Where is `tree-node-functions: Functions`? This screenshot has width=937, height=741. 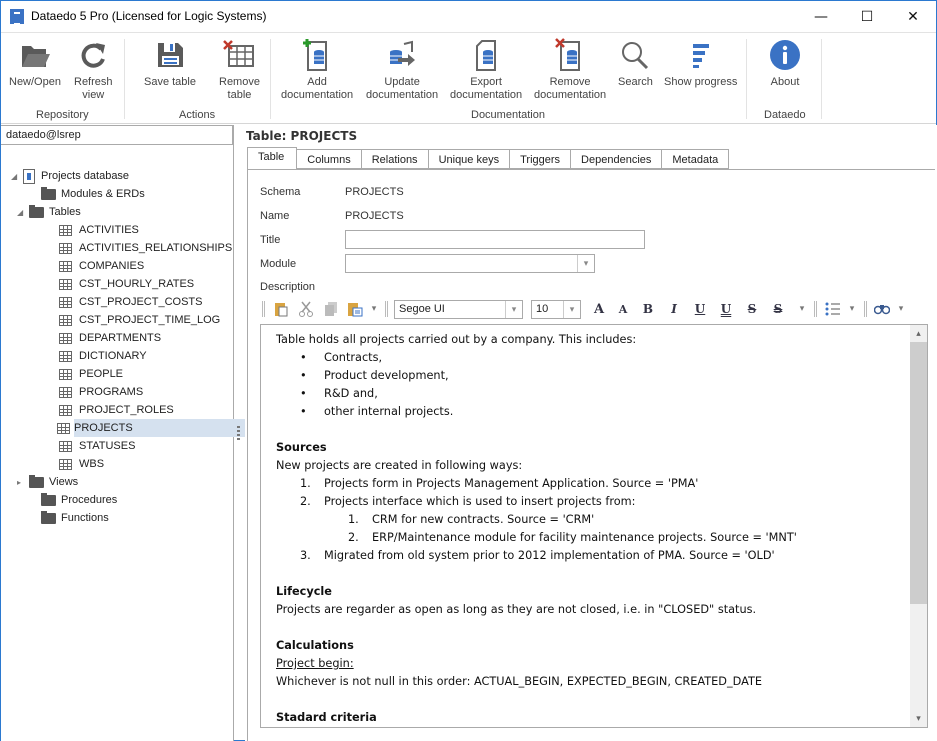 tree-node-functions: Functions is located at coordinates (75, 518).